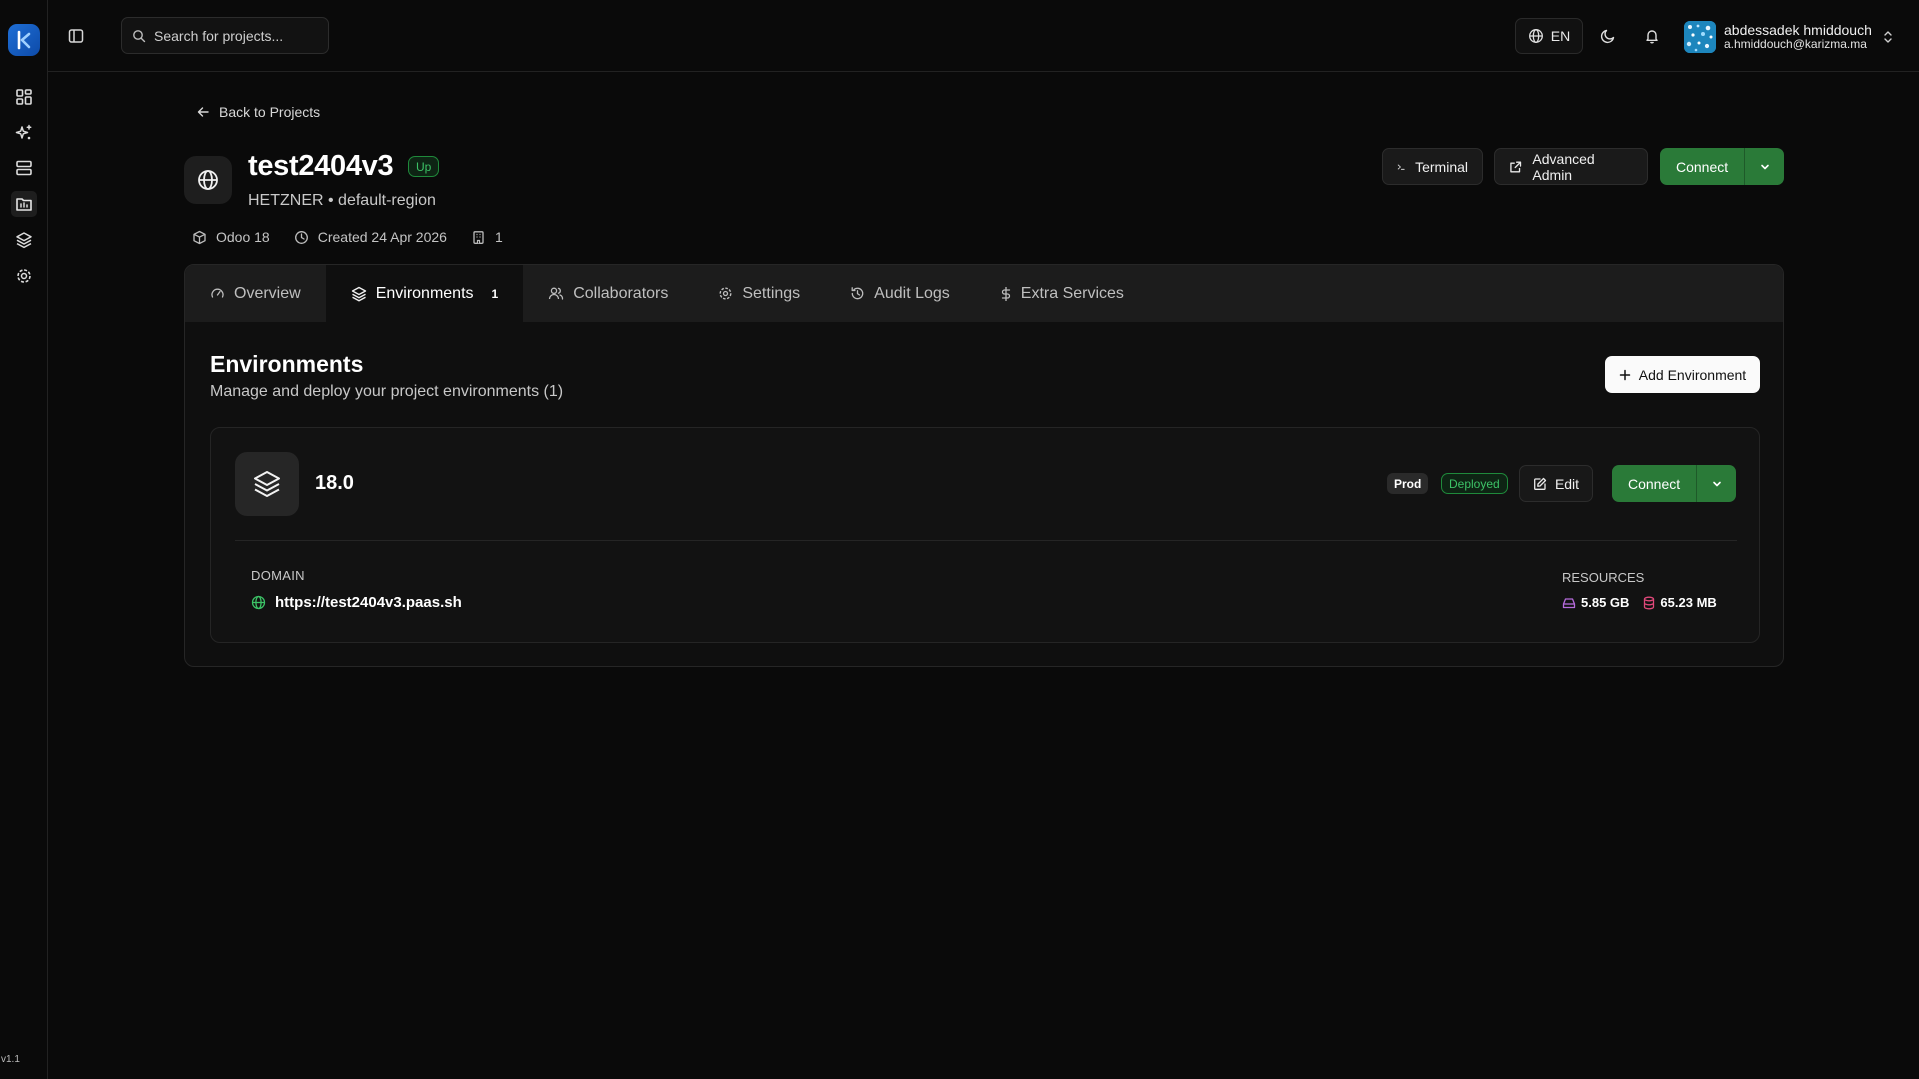  I want to click on dashboard-icon, so click(24, 97).